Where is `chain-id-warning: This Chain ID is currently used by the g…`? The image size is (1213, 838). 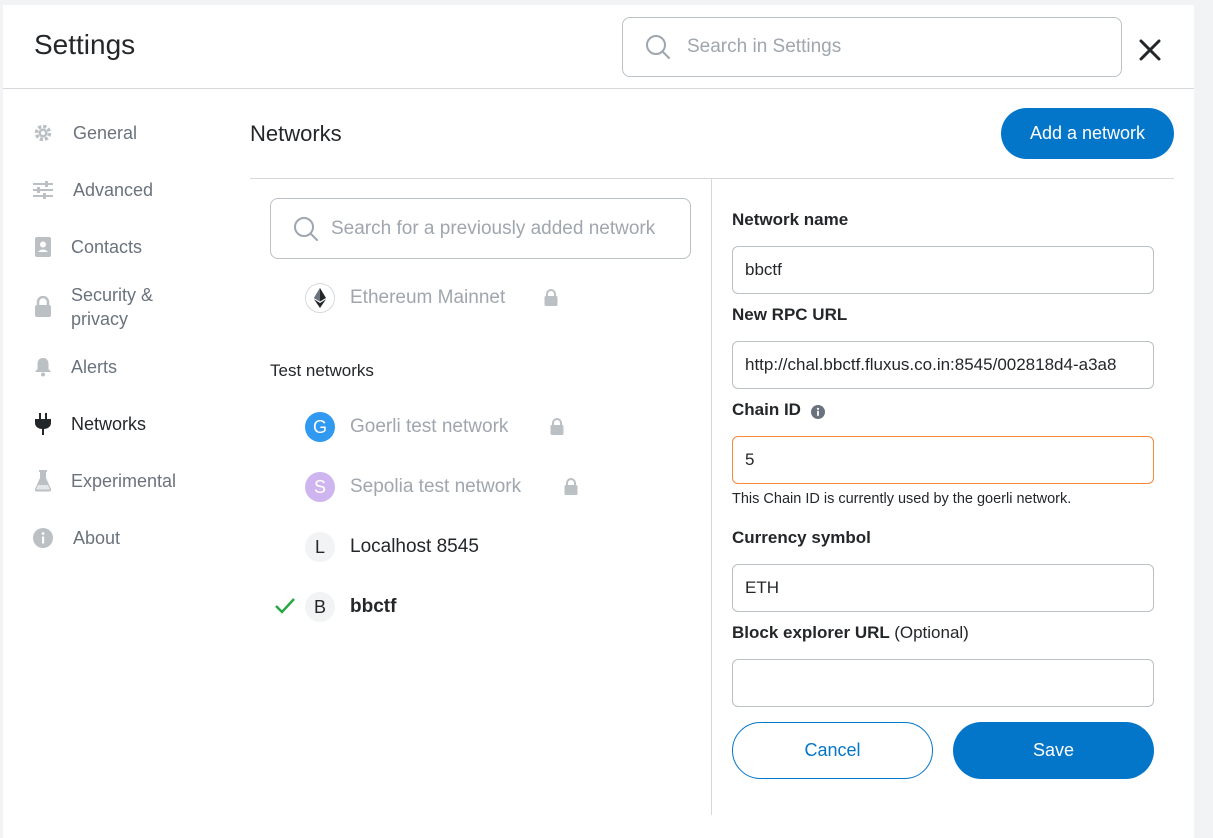 chain-id-warning: This Chain ID is currently used by the g… is located at coordinates (902, 499).